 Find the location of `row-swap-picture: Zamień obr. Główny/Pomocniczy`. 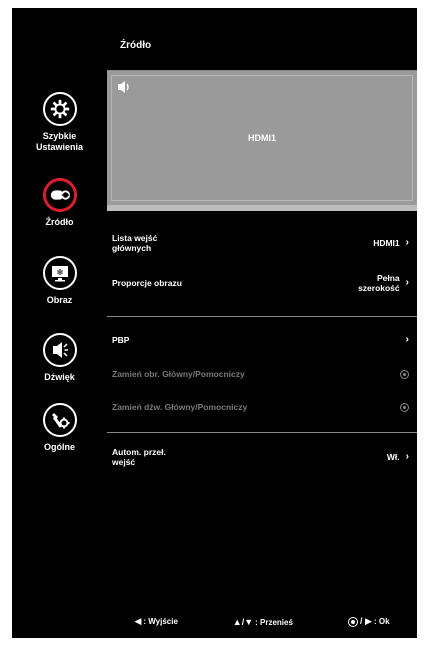

row-swap-picture: Zamień obr. Główny/Pomocniczy is located at coordinates (260, 374).